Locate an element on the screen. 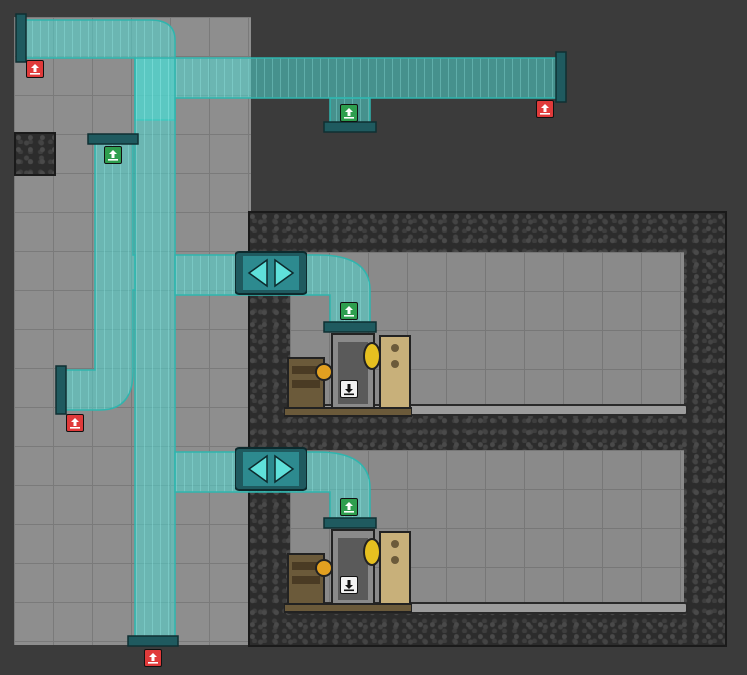 Image resolution: width=747 pixels, height=675 pixels. intake-upper-left is located at coordinates (113, 155).